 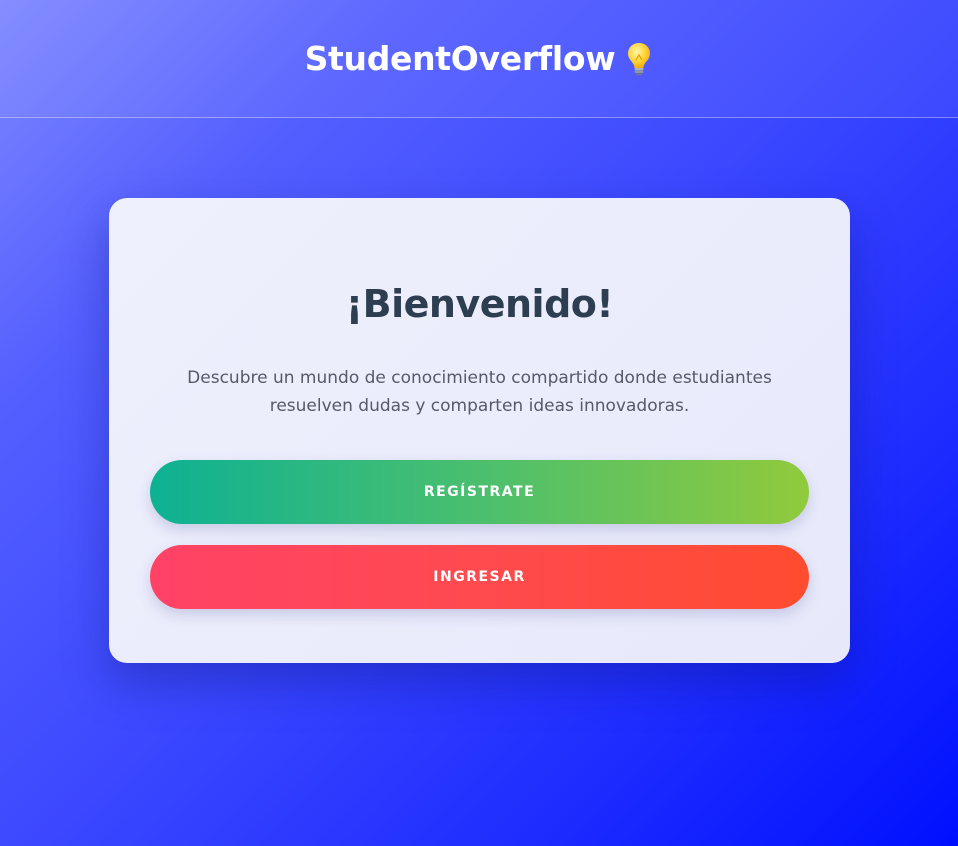 I want to click on brand: StudentOverflow, so click(x=479, y=58).